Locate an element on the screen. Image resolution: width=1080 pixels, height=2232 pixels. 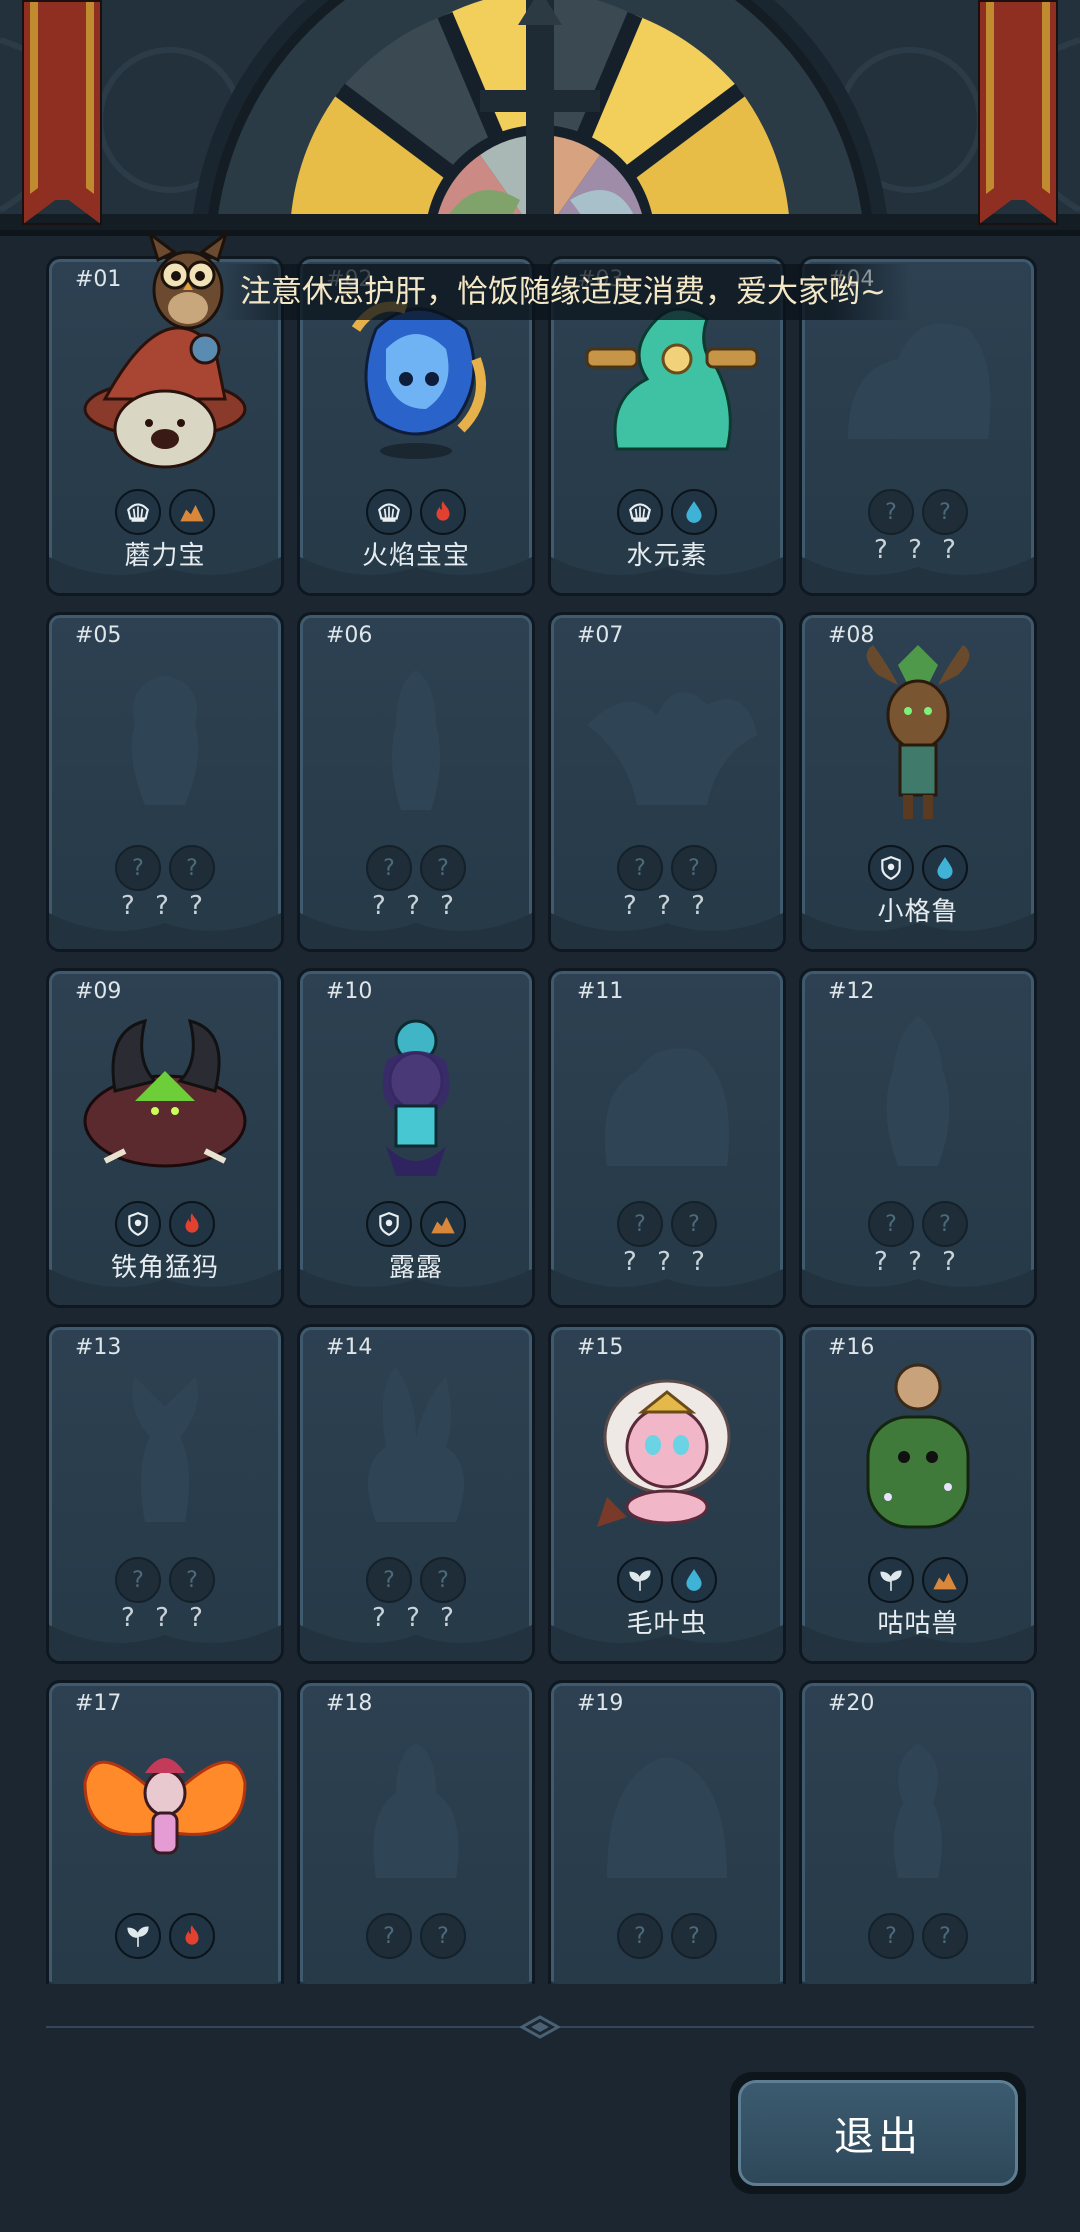
header-stained-glass is located at coordinates (540, 118).